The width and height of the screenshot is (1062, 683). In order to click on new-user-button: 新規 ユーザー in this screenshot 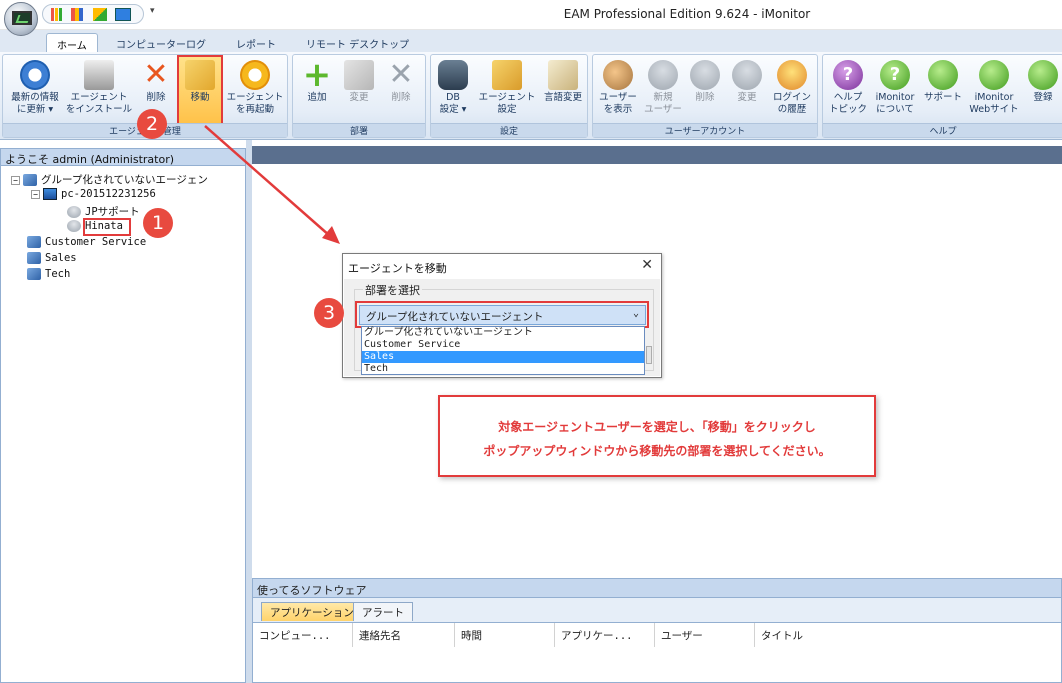, I will do `click(663, 86)`.